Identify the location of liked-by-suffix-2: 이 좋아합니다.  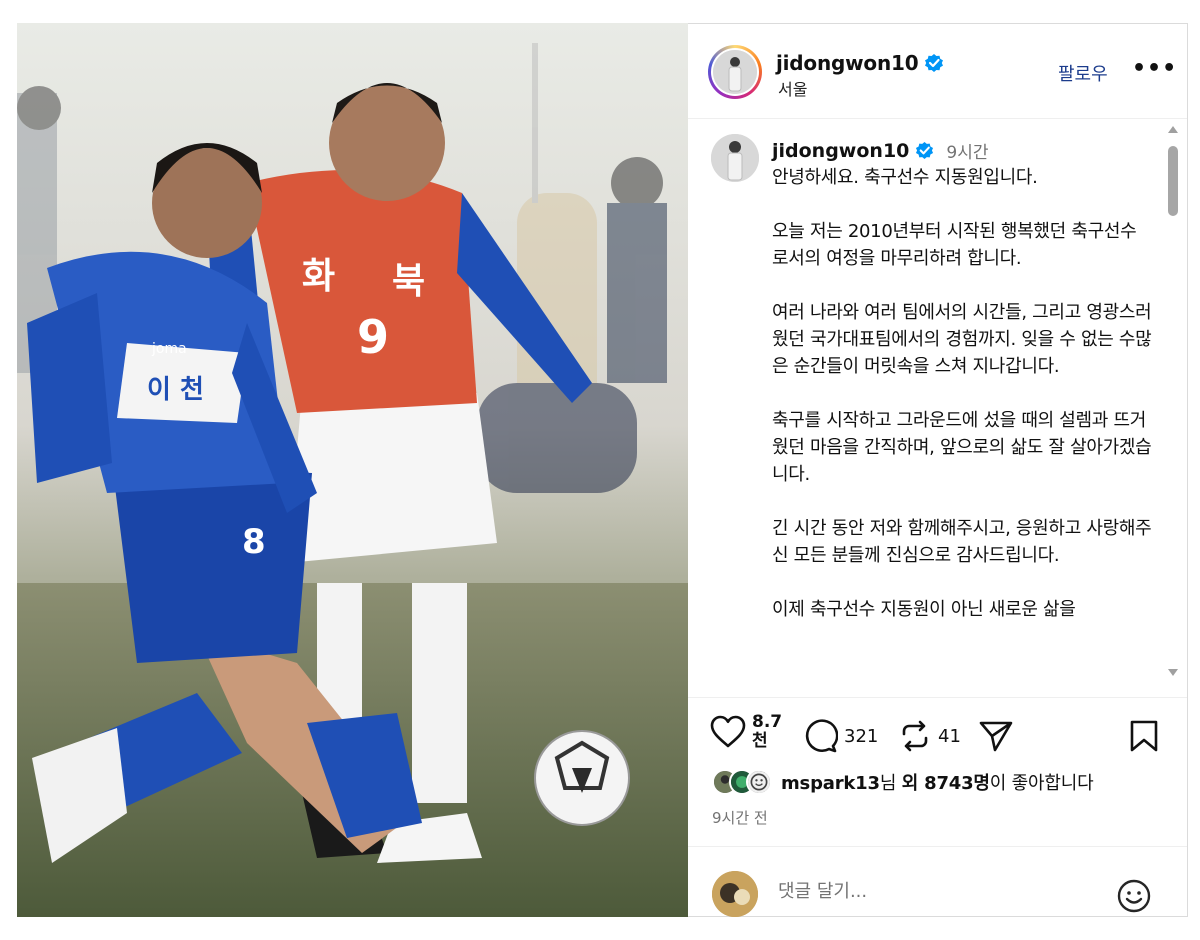
(1041, 783).